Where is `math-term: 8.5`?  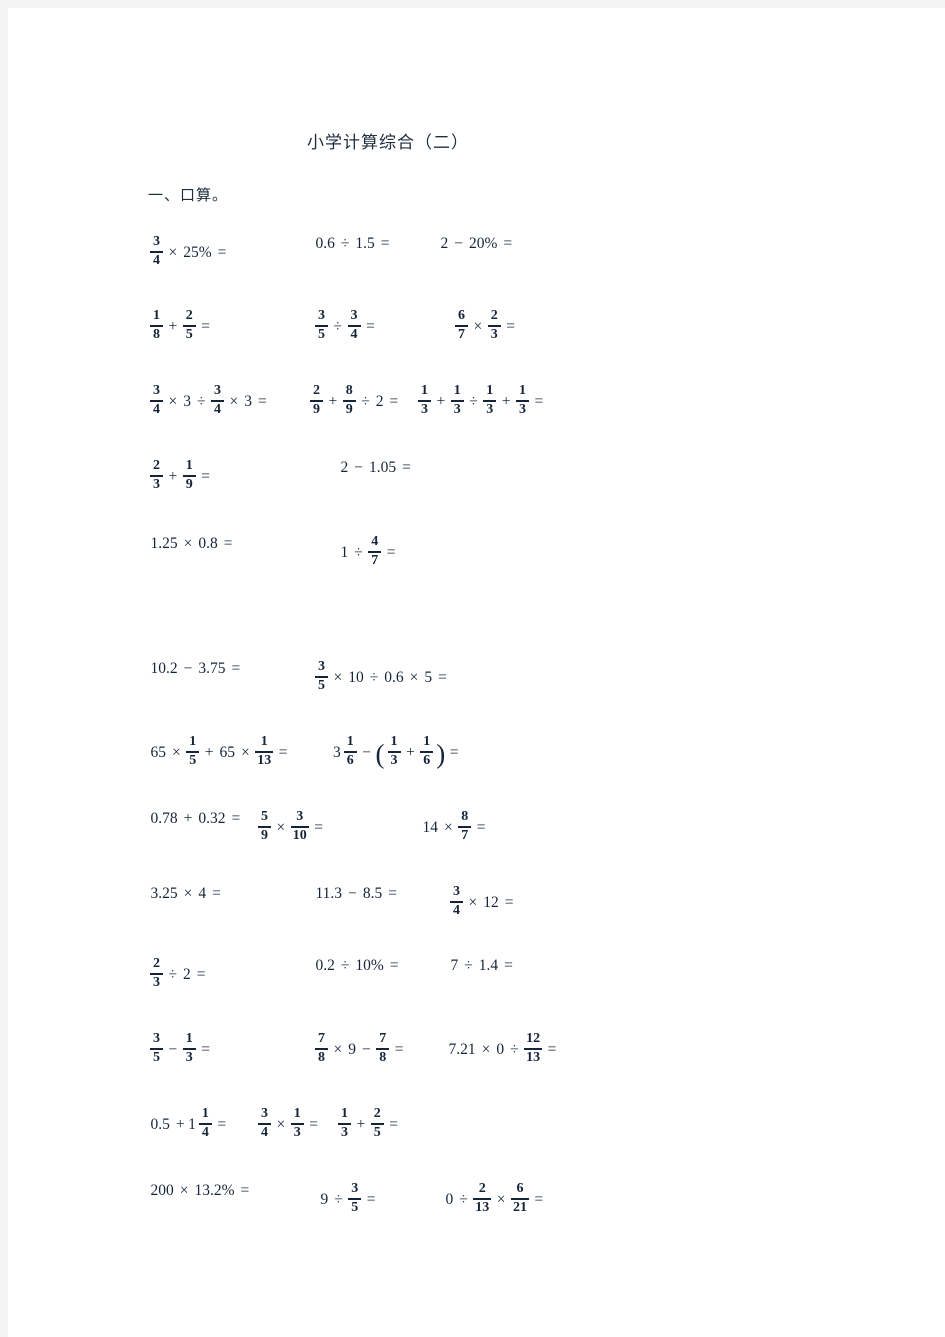 math-term: 8.5 is located at coordinates (372, 893).